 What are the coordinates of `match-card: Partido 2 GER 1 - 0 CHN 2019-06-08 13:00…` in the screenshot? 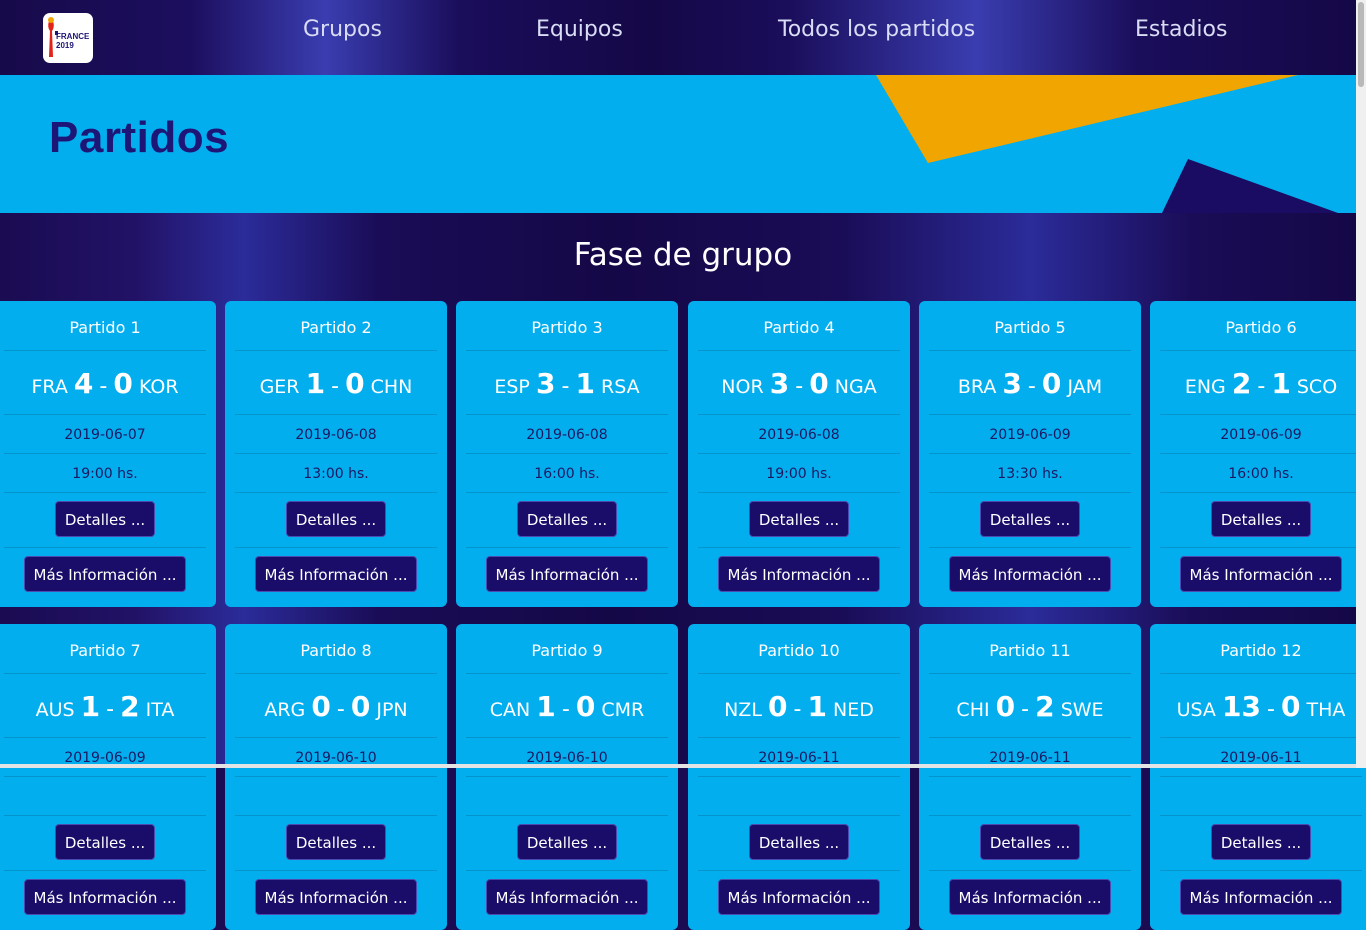 It's located at (336, 454).